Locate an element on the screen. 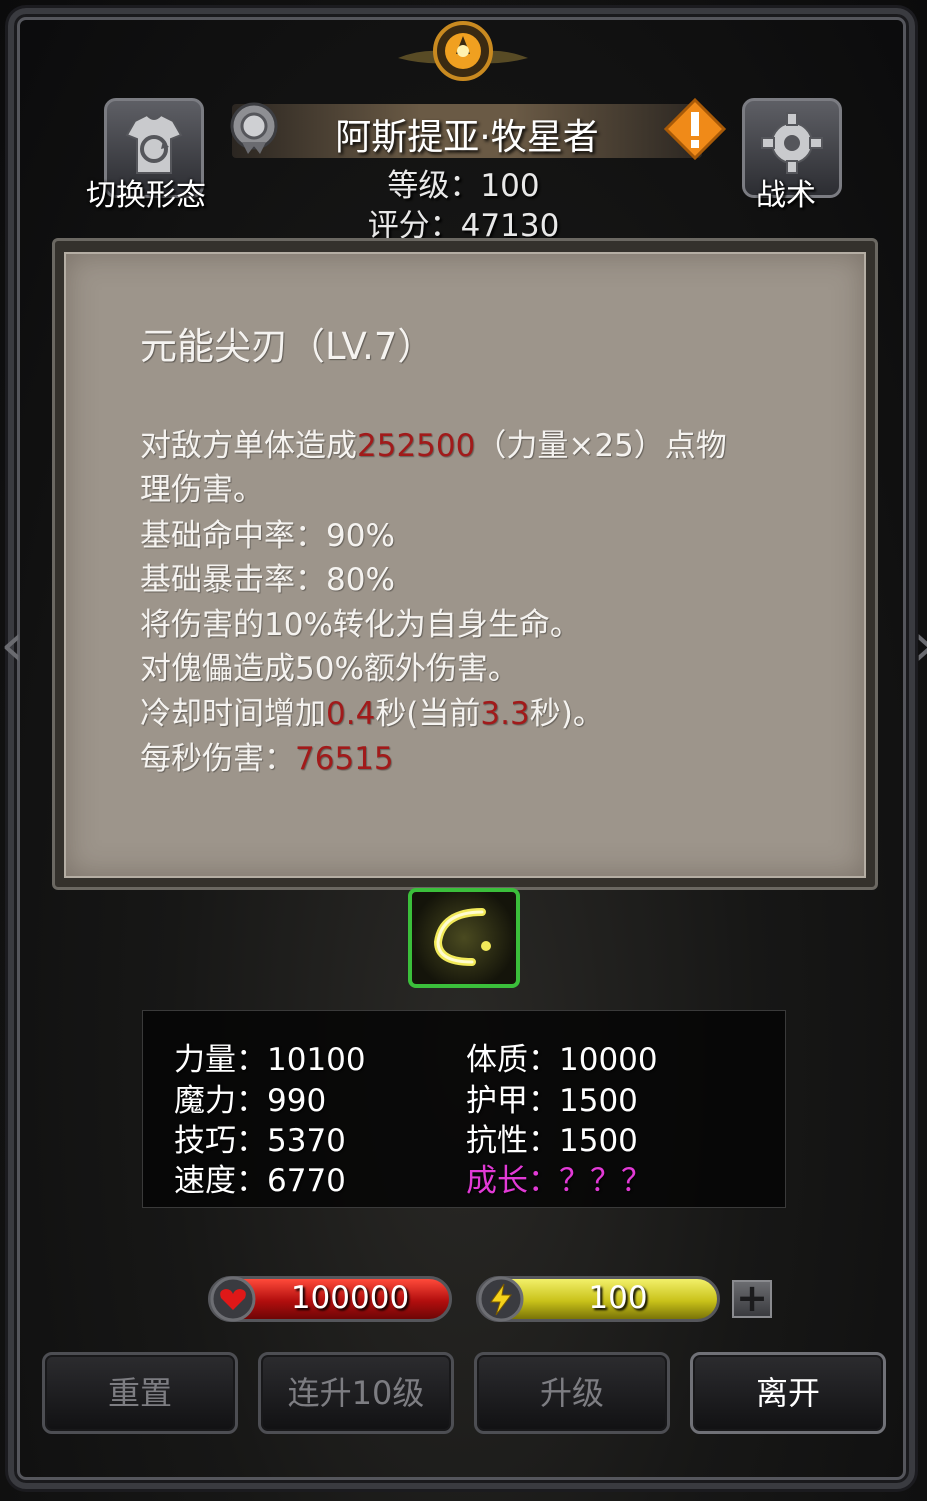 The height and width of the screenshot is (1501, 927). next-arrow-icon: › is located at coordinates (920, 645).